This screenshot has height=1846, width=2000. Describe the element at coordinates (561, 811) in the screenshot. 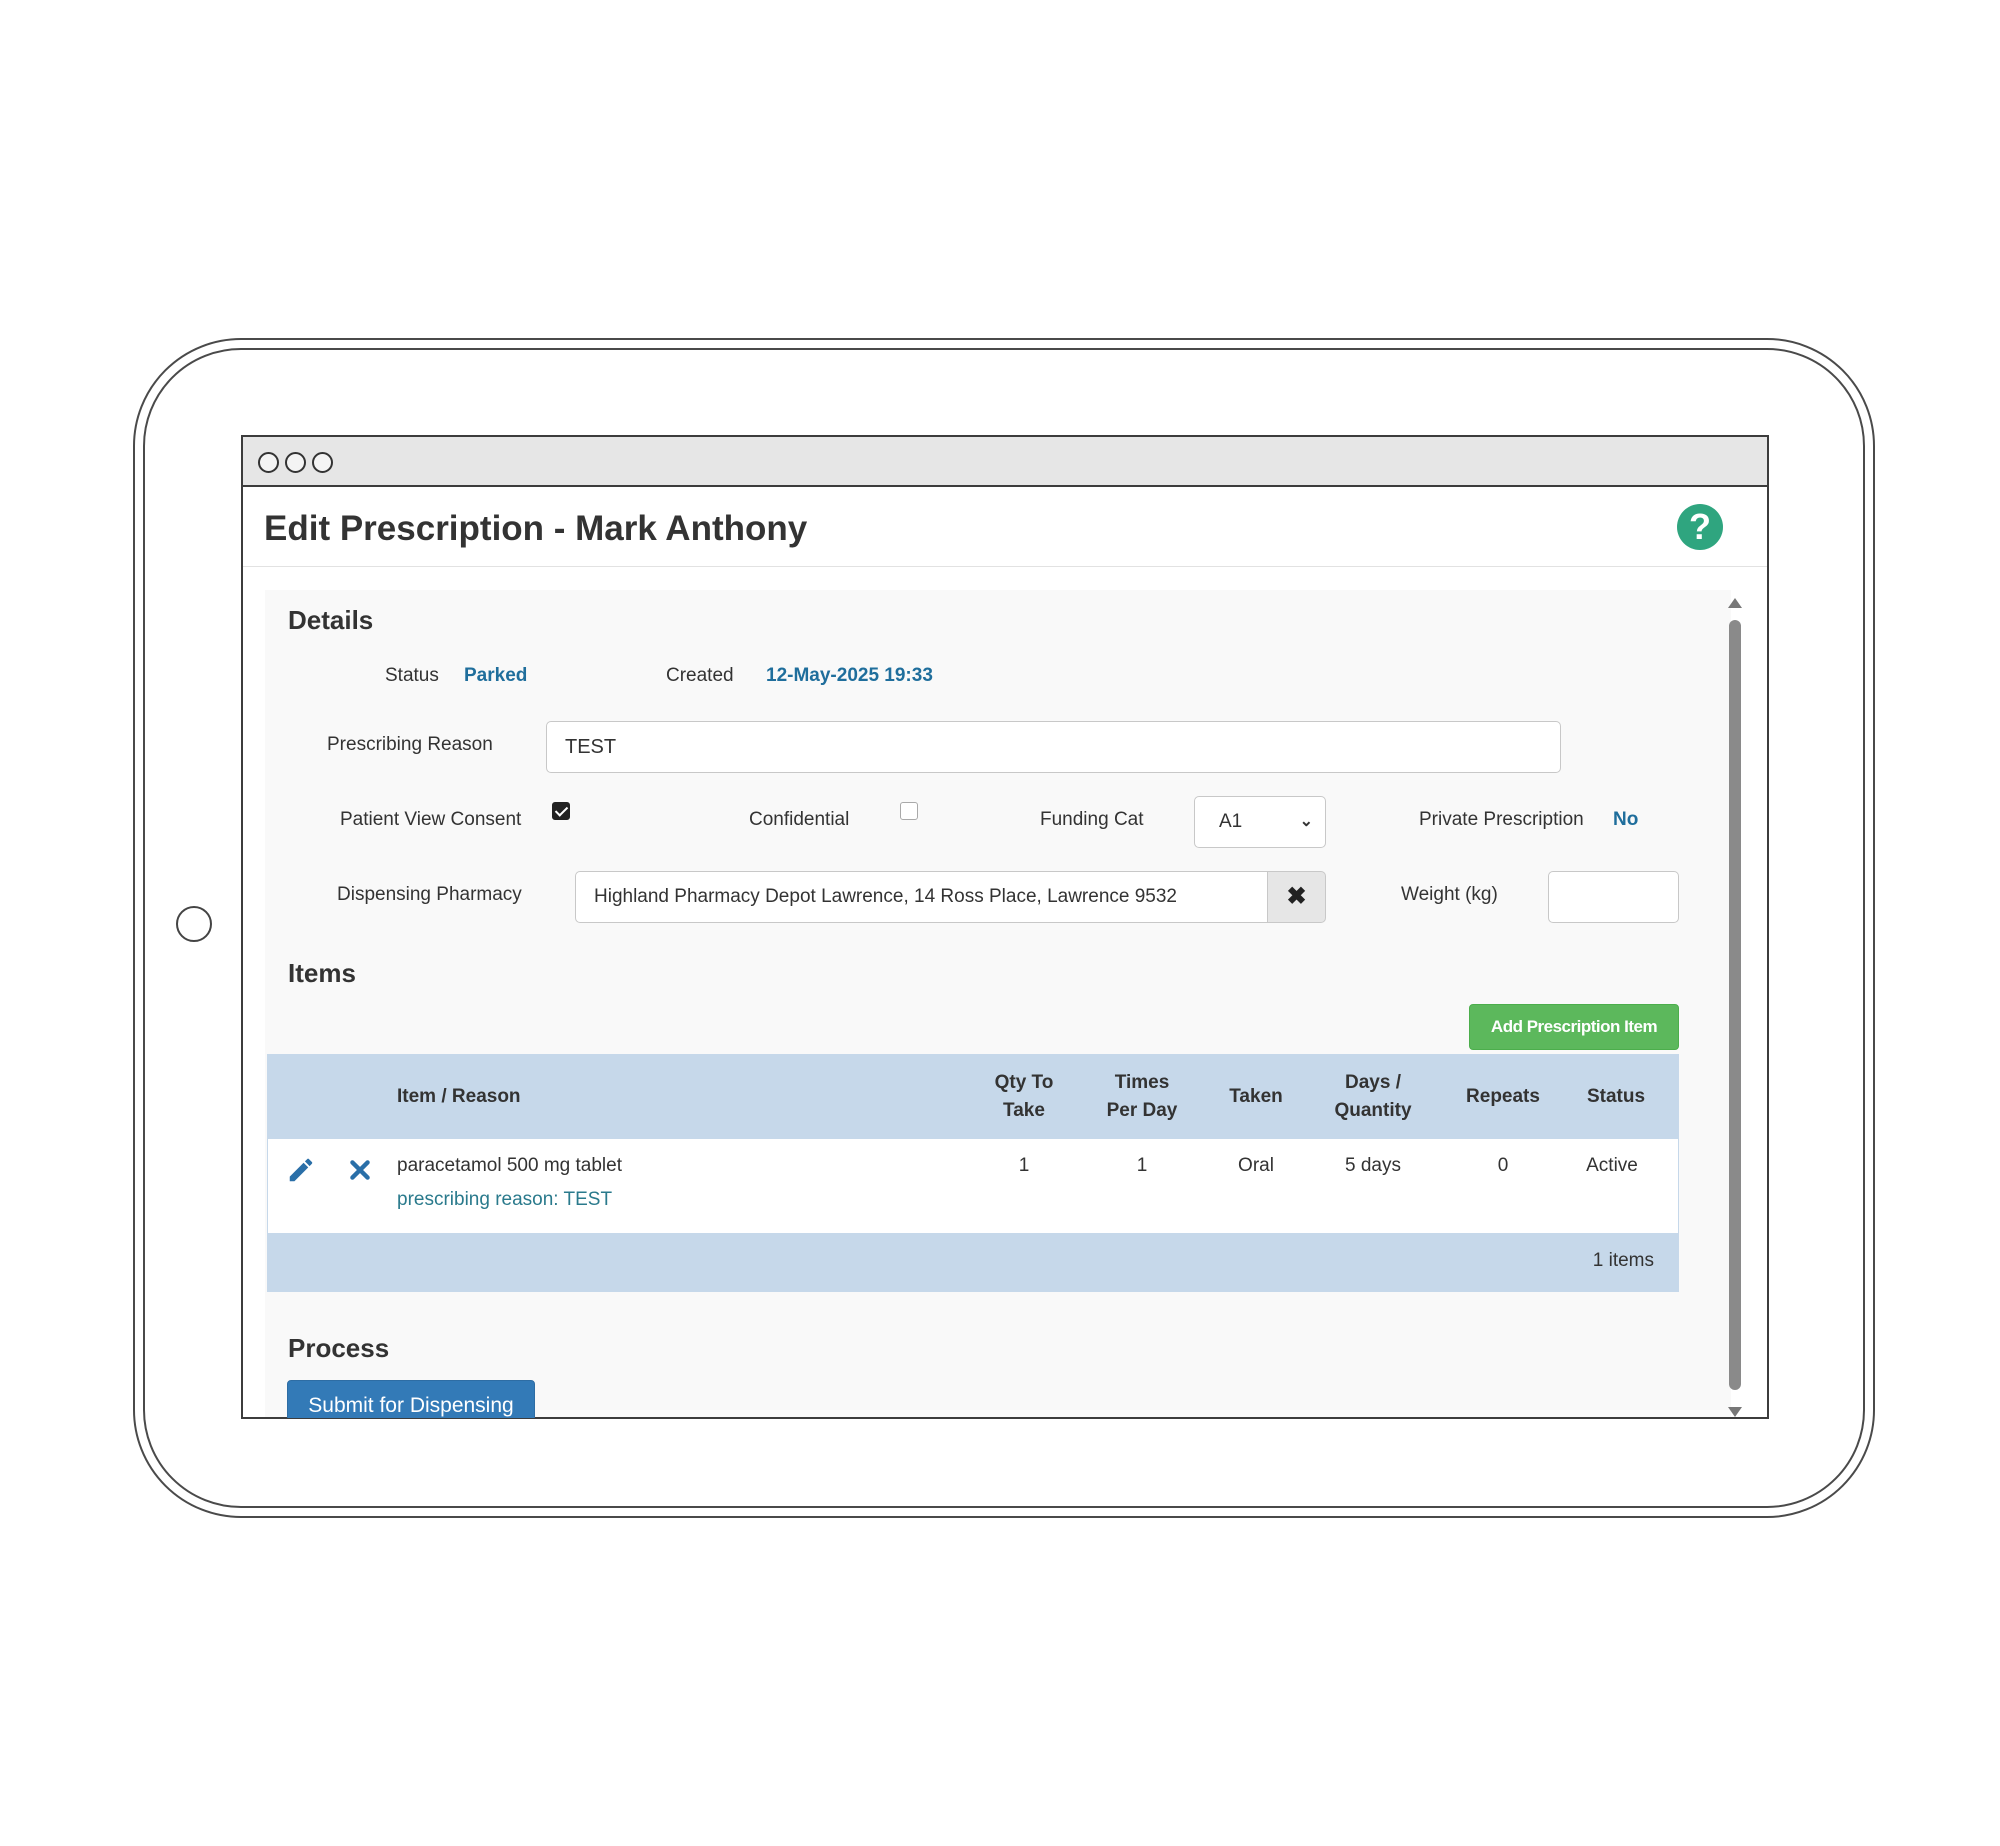

I see `patient-view-consent-checkbox` at that location.